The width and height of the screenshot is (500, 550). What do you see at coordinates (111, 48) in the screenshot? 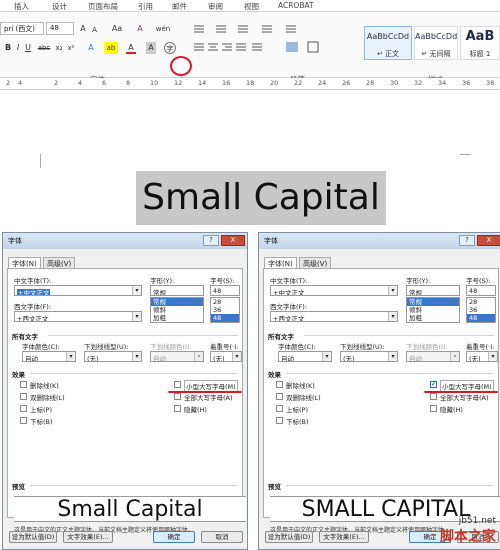
I see `highlight-button: ab` at bounding box center [111, 48].